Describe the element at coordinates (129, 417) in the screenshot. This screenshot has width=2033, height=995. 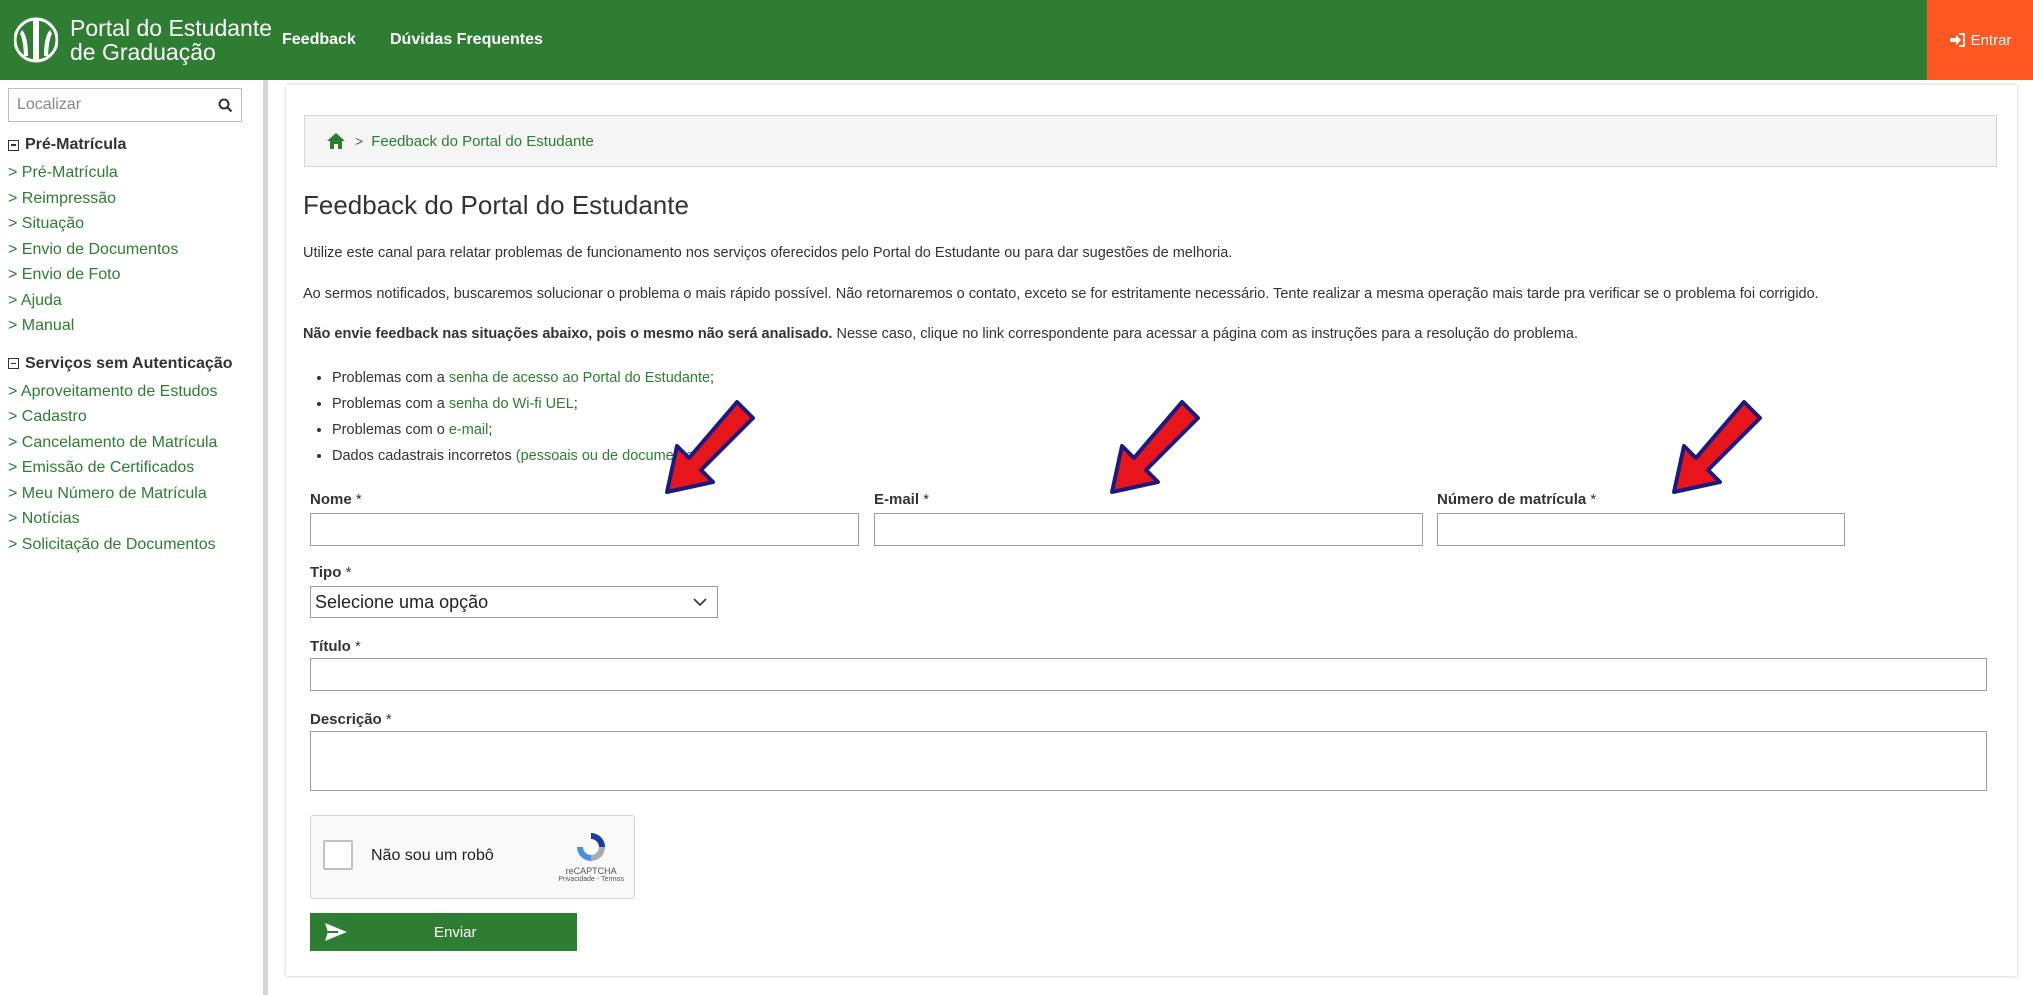
I see `sidebar-item-cadastro: > Cadastro` at that location.